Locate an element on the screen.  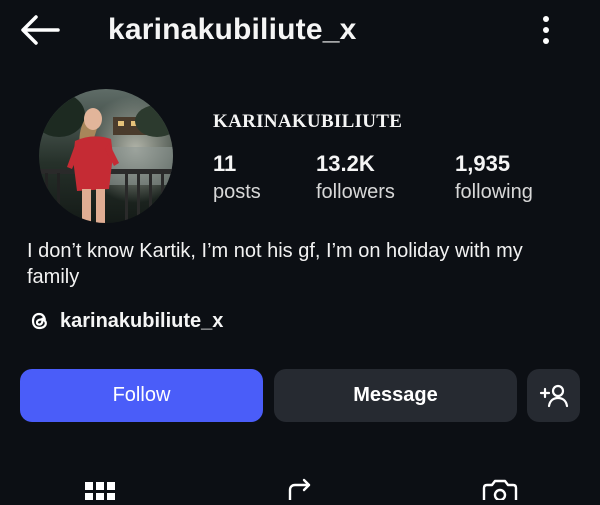
tab-reposts is located at coordinates (300, 489).